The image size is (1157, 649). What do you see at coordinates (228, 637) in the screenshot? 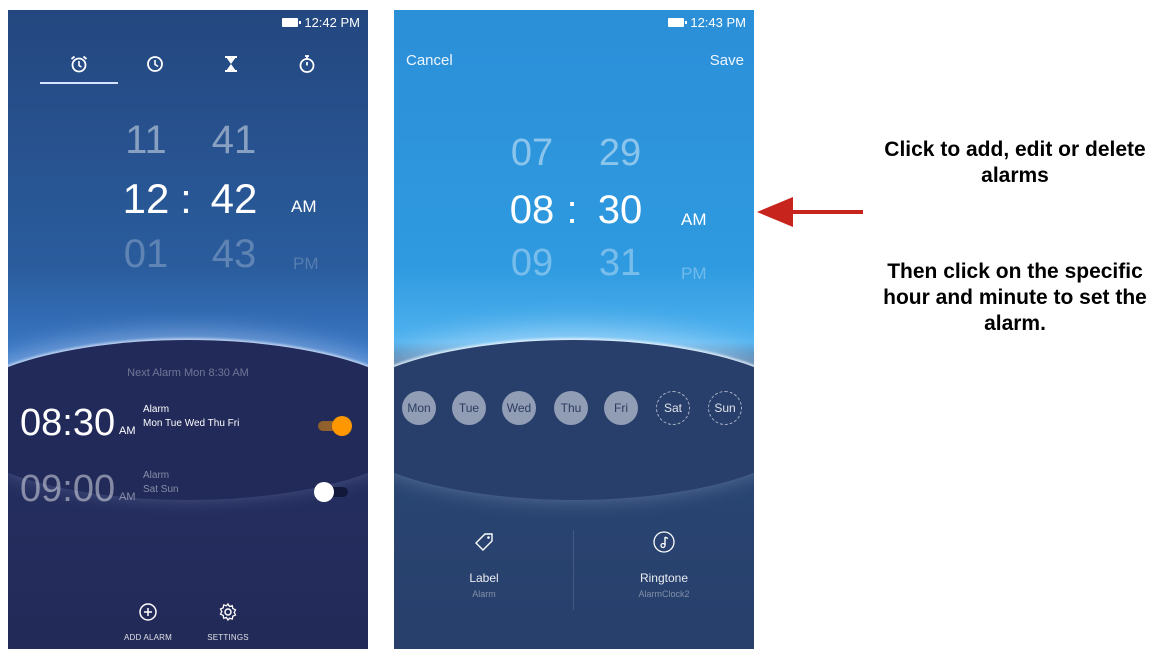
I see `settings-label: SETTINGS` at bounding box center [228, 637].